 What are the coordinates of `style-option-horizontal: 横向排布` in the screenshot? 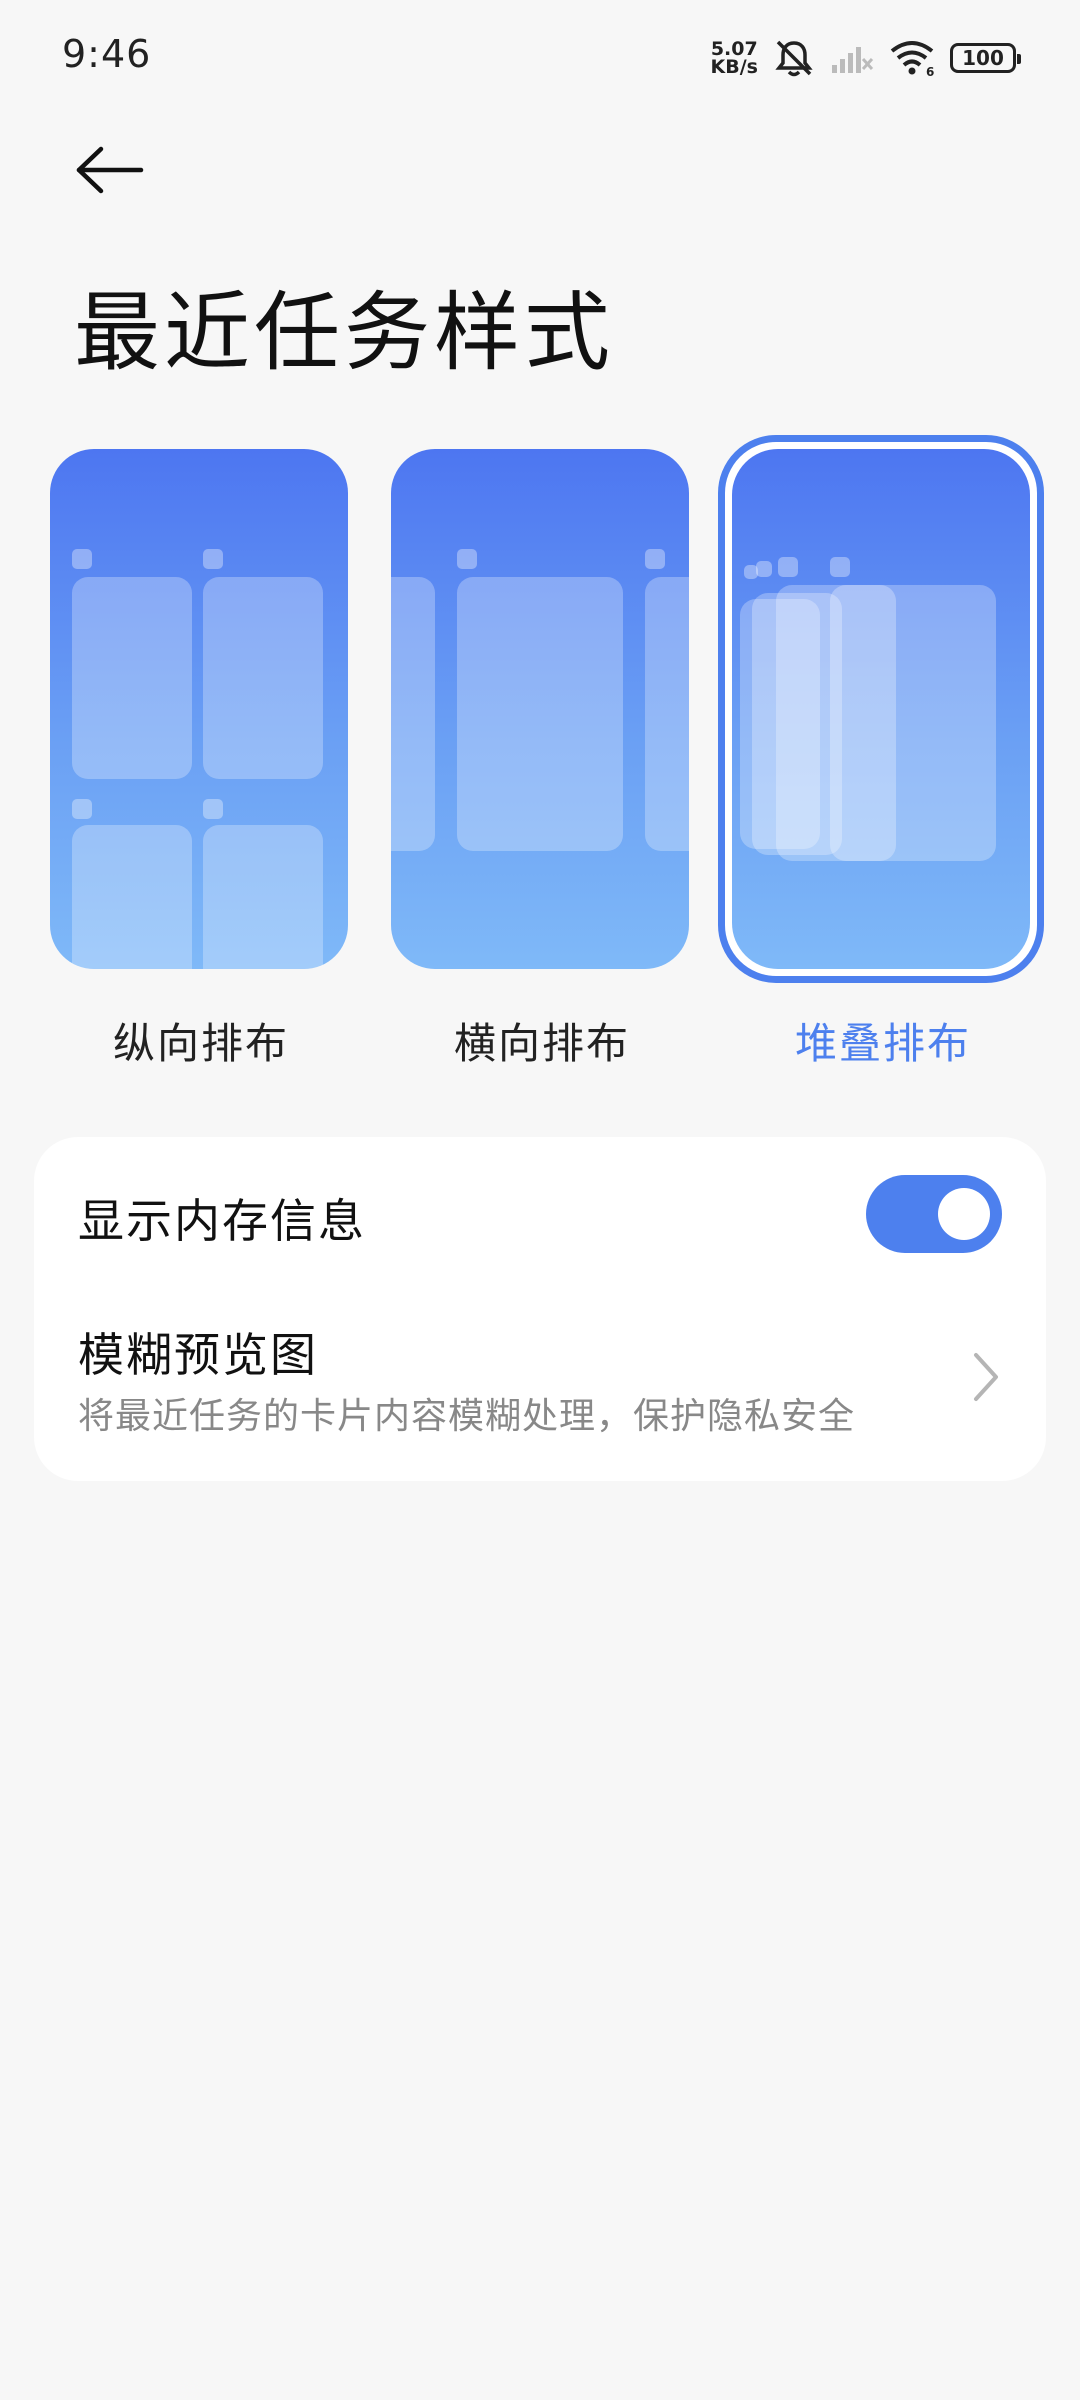 It's located at (542, 755).